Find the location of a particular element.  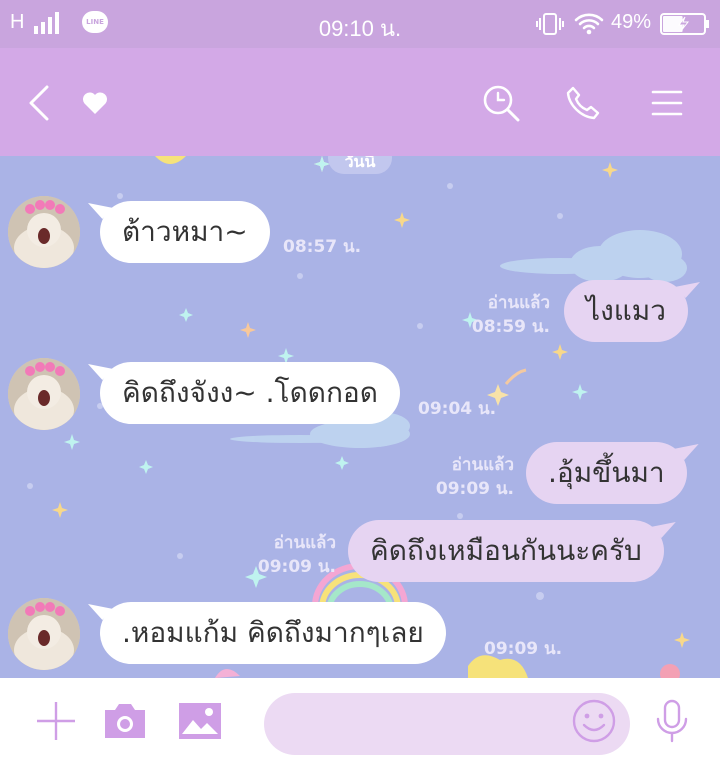

status-bar: H LINE 09:10 น. 49% is located at coordinates (360, 24).